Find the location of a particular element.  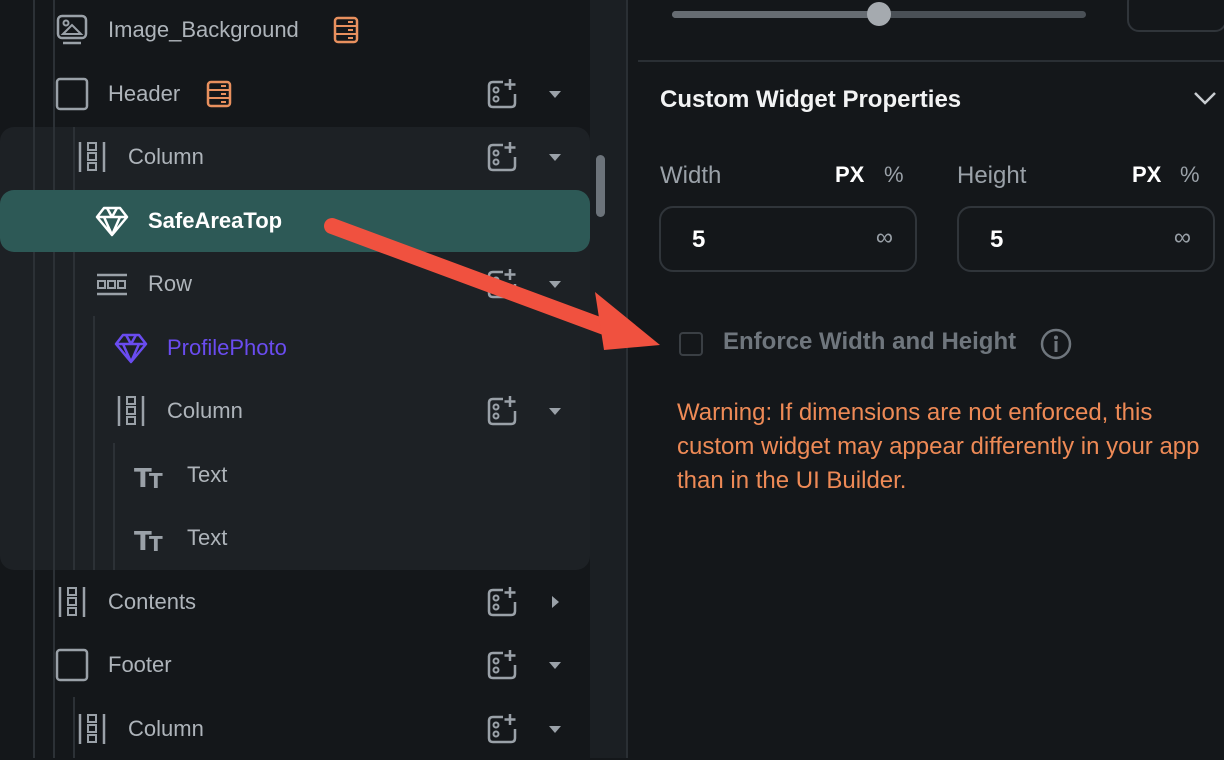

width-input: 5 ∞ is located at coordinates (788, 239).